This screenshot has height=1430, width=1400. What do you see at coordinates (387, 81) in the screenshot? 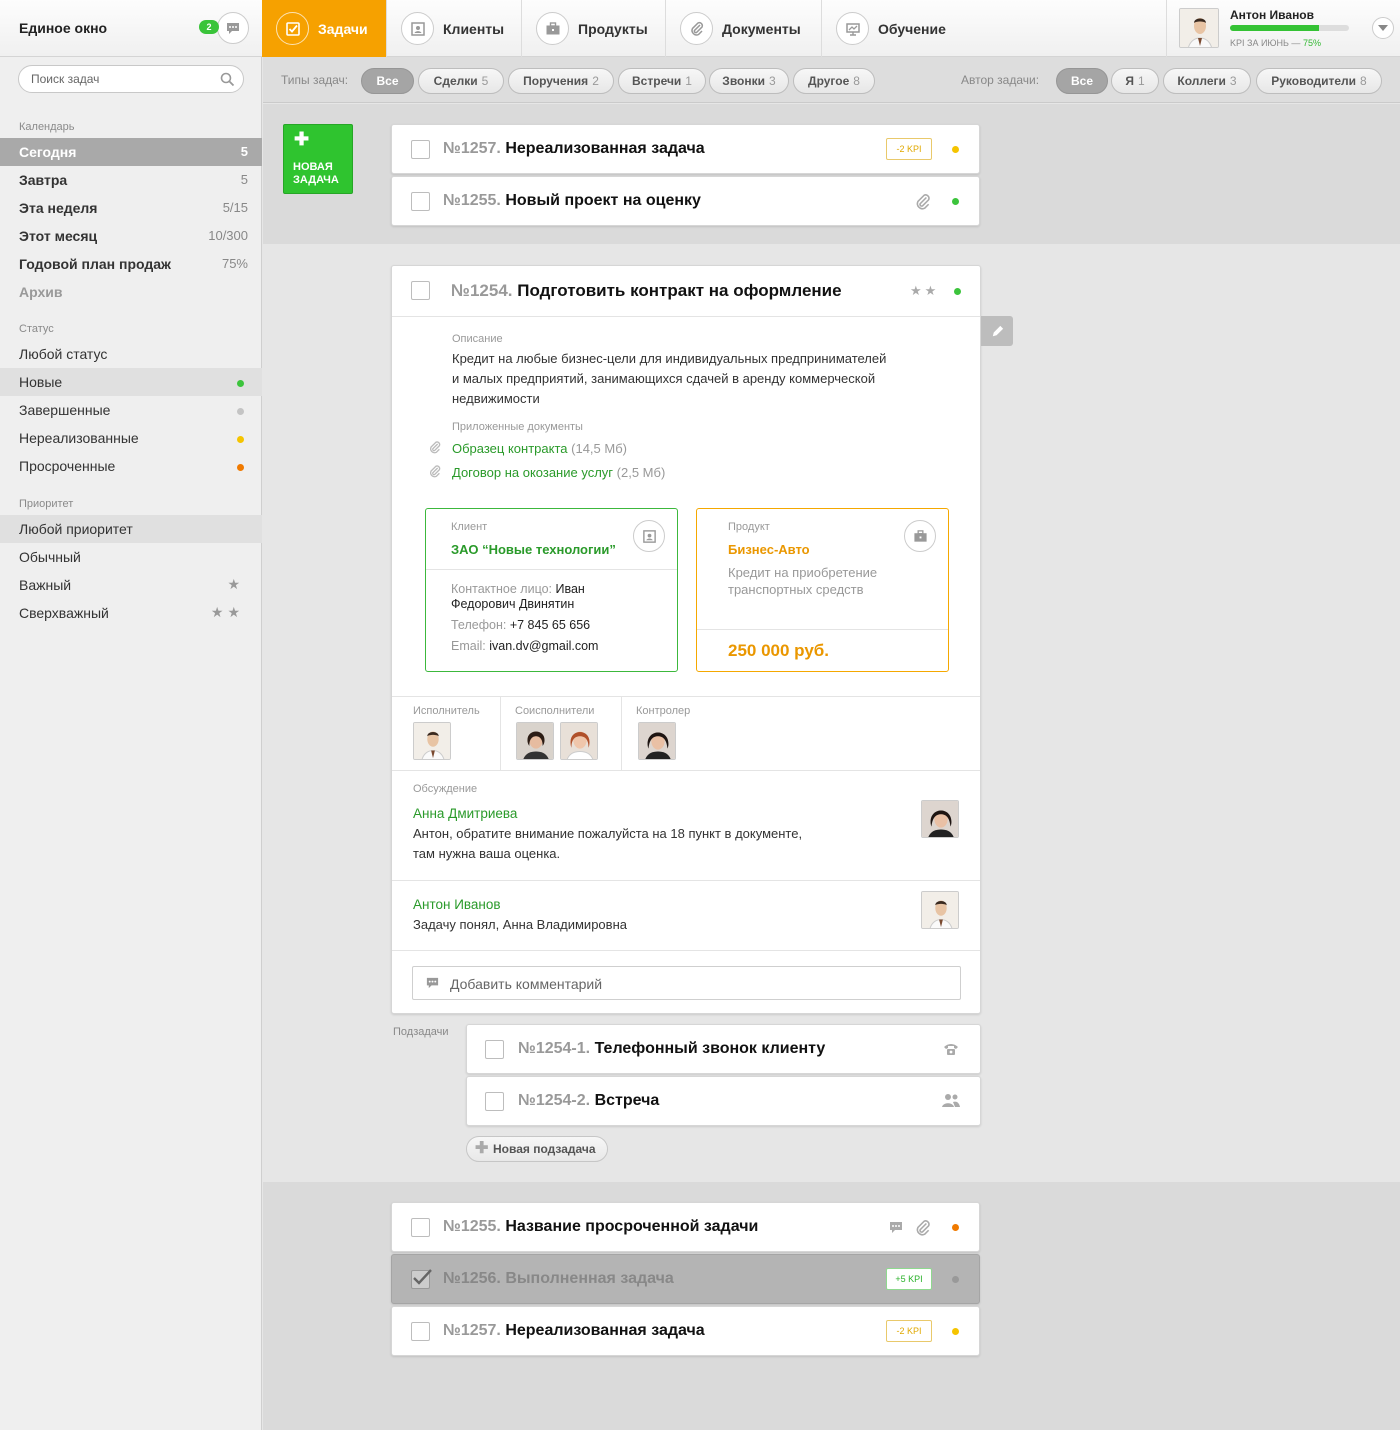
I see `type-filter-all: Все` at bounding box center [387, 81].